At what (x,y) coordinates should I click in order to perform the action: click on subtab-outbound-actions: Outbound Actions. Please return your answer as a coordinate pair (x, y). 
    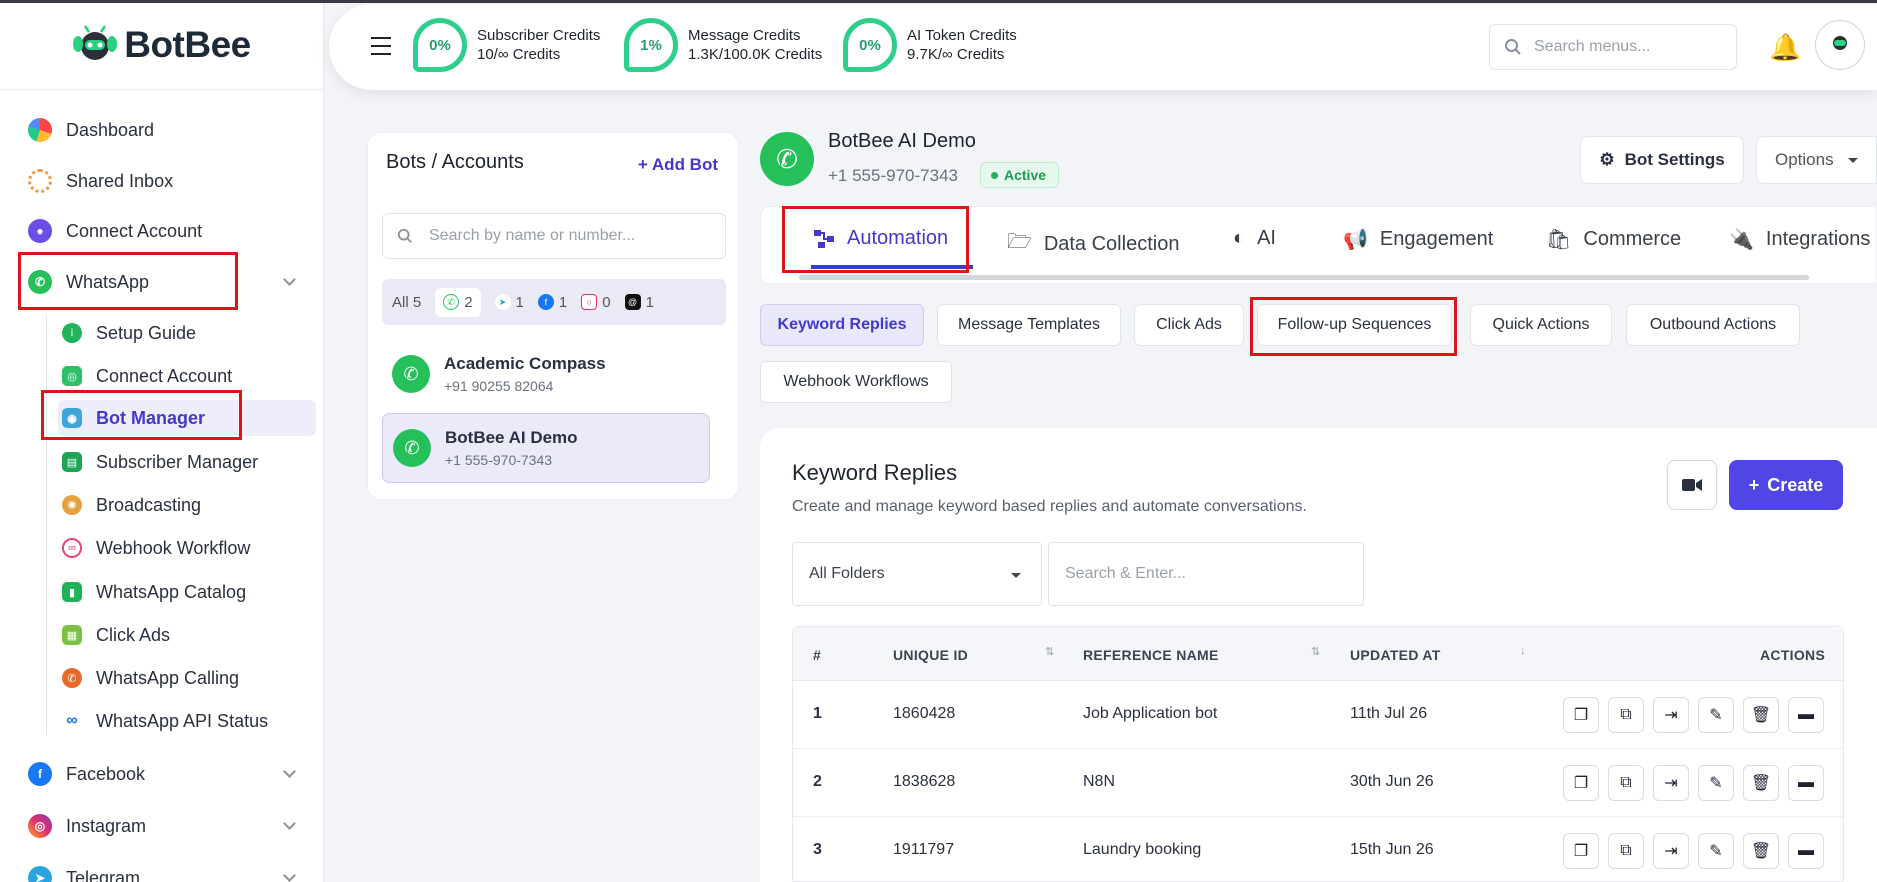
    Looking at the image, I should click on (1713, 325).